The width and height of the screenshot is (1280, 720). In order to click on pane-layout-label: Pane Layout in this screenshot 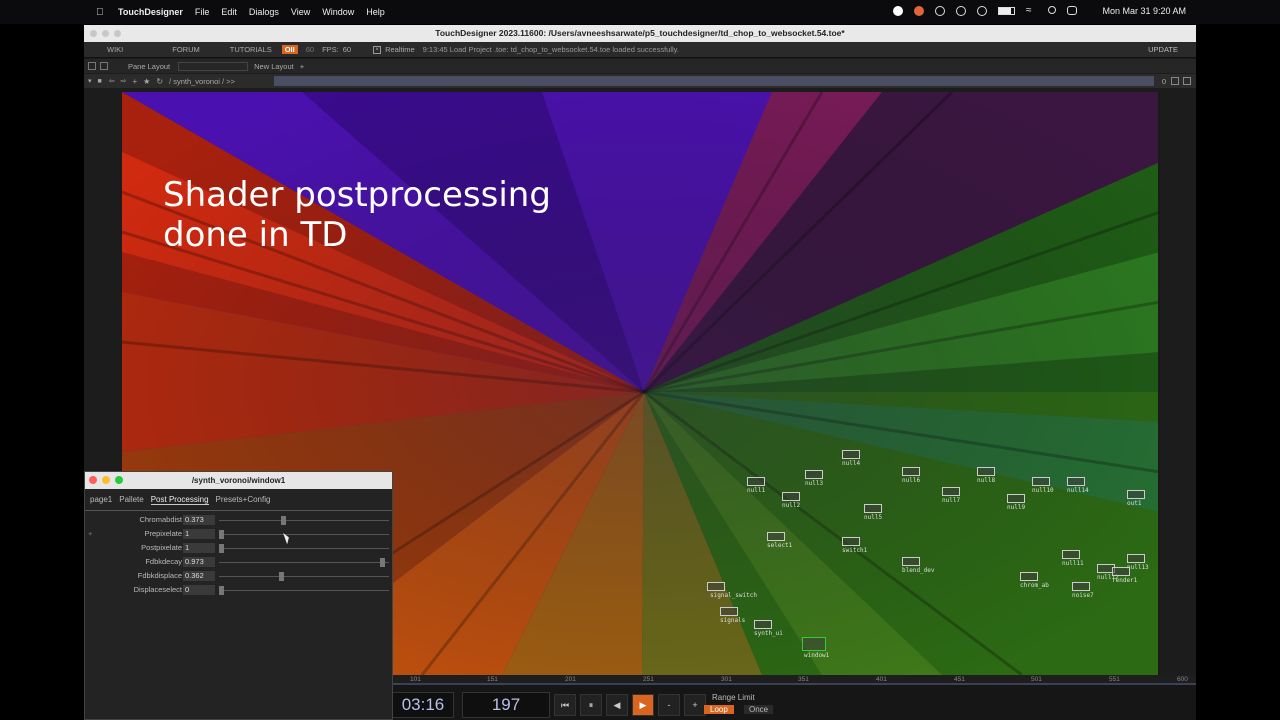, I will do `click(149, 66)`.